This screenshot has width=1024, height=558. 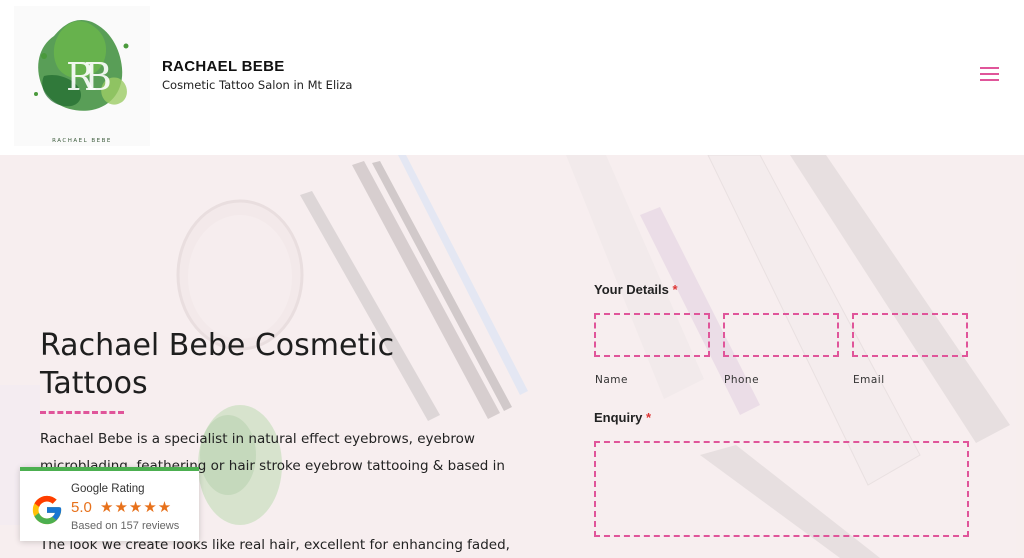 What do you see at coordinates (223, 66) in the screenshot?
I see `brand-title: RACHAEL BEBE` at bounding box center [223, 66].